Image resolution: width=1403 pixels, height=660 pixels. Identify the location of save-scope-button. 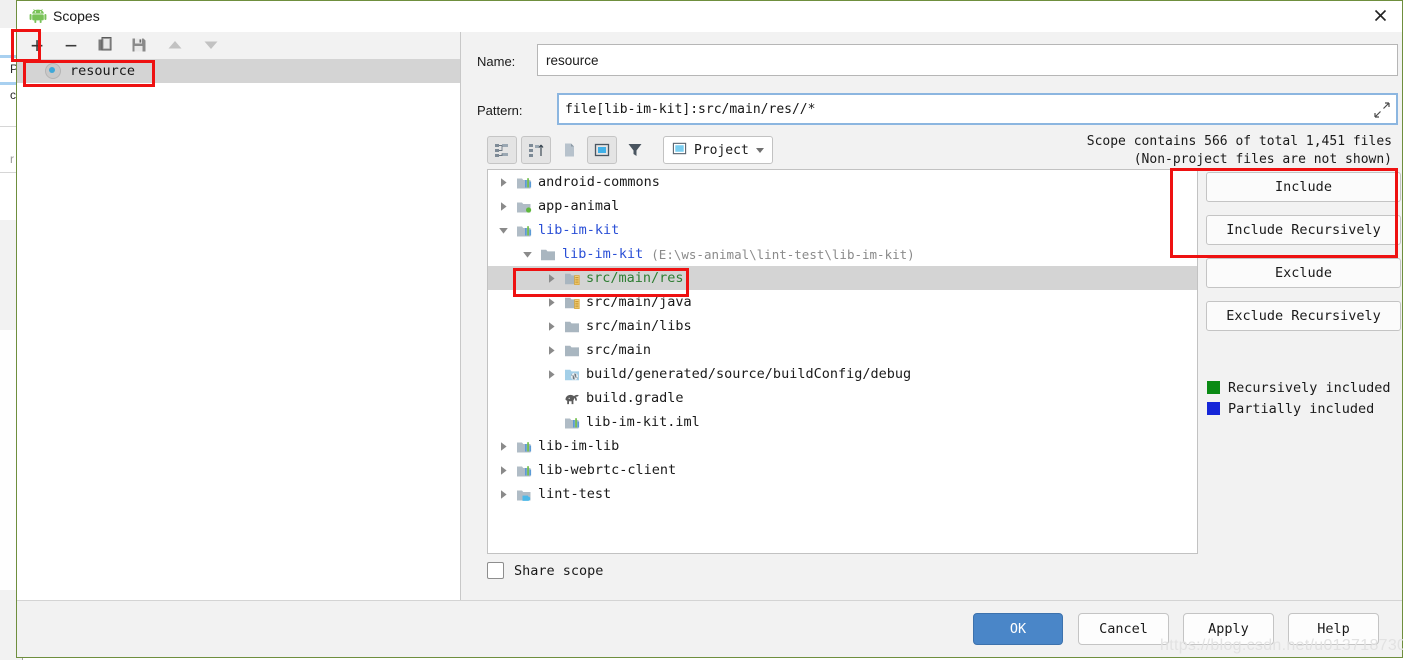
(139, 46).